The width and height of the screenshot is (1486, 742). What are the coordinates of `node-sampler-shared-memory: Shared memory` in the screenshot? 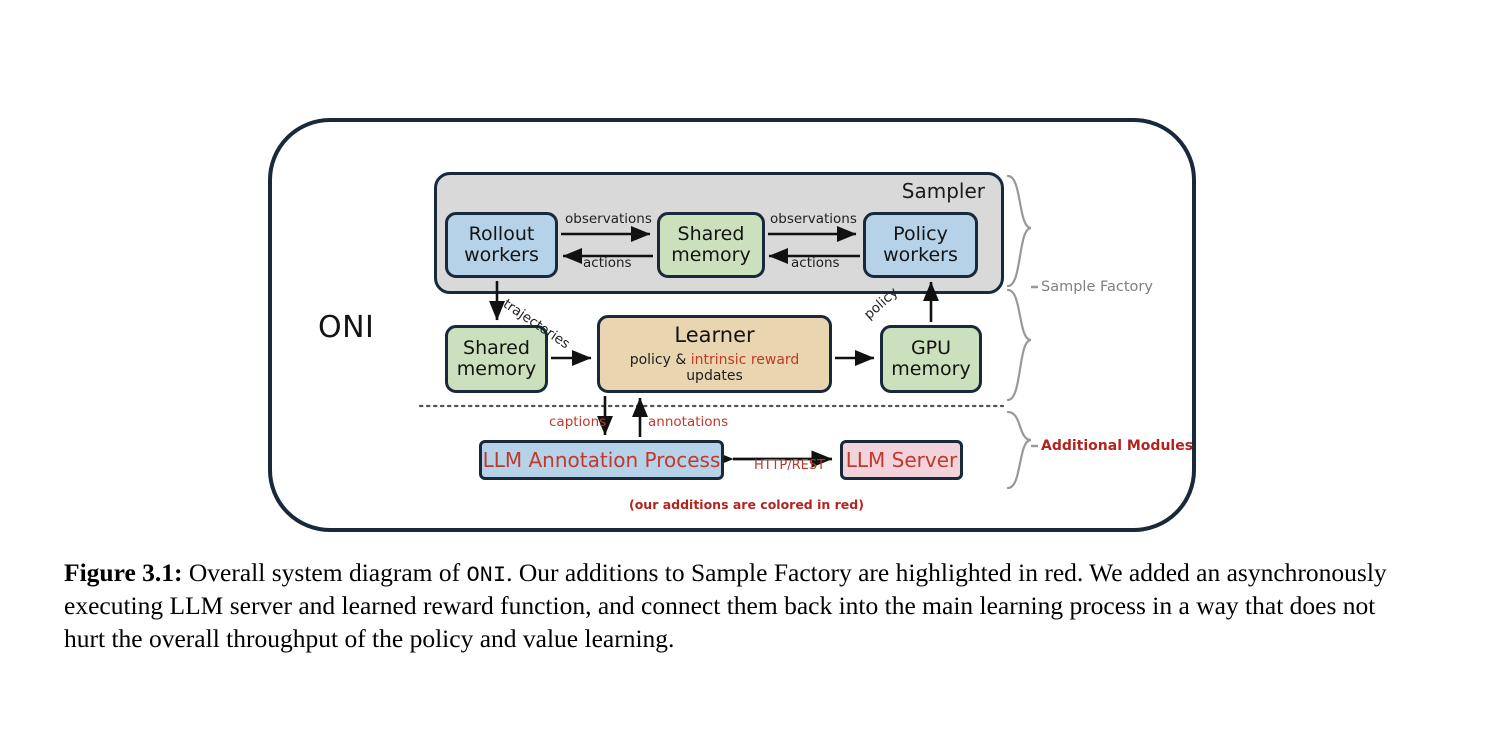 It's located at (711, 245).